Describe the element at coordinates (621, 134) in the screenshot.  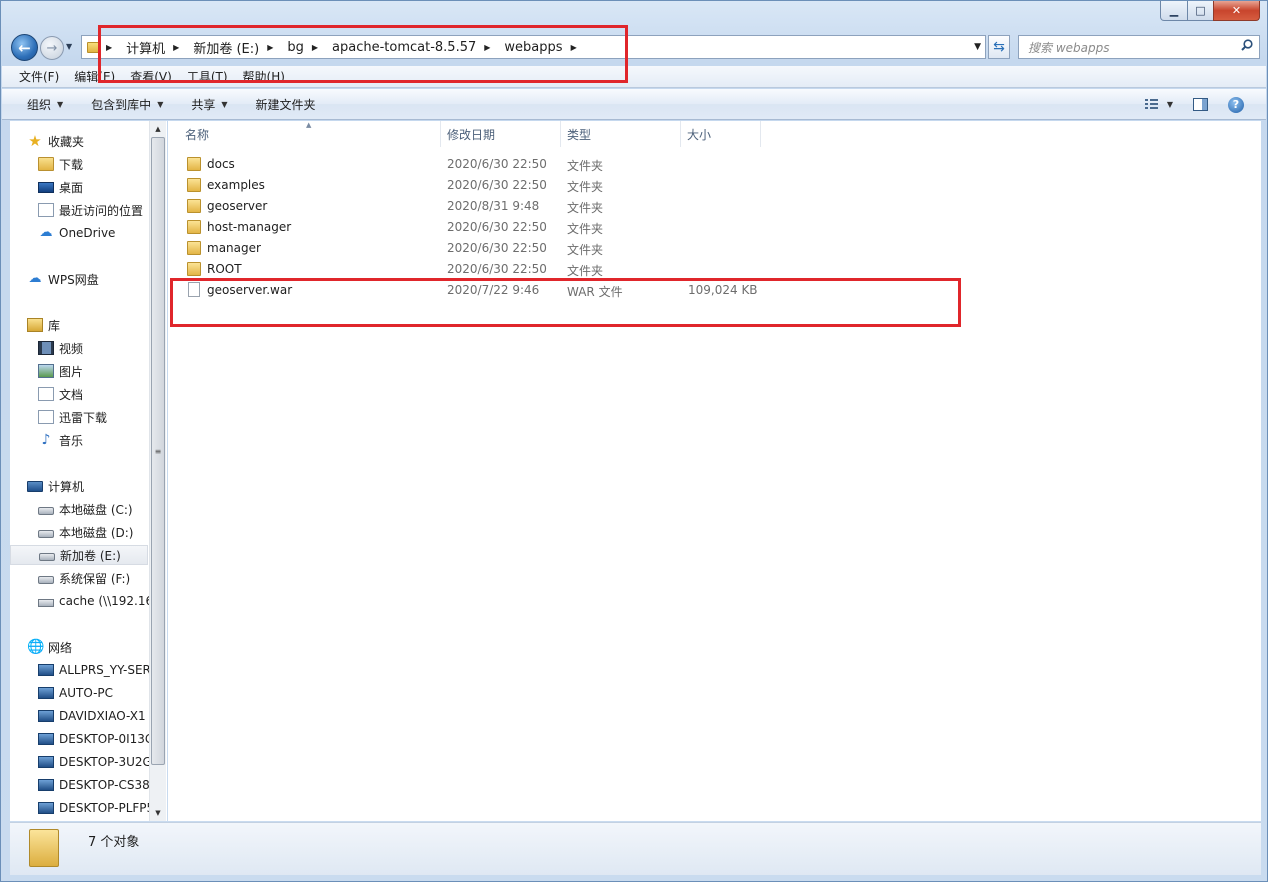
I see `column-header-type: 类型` at that location.